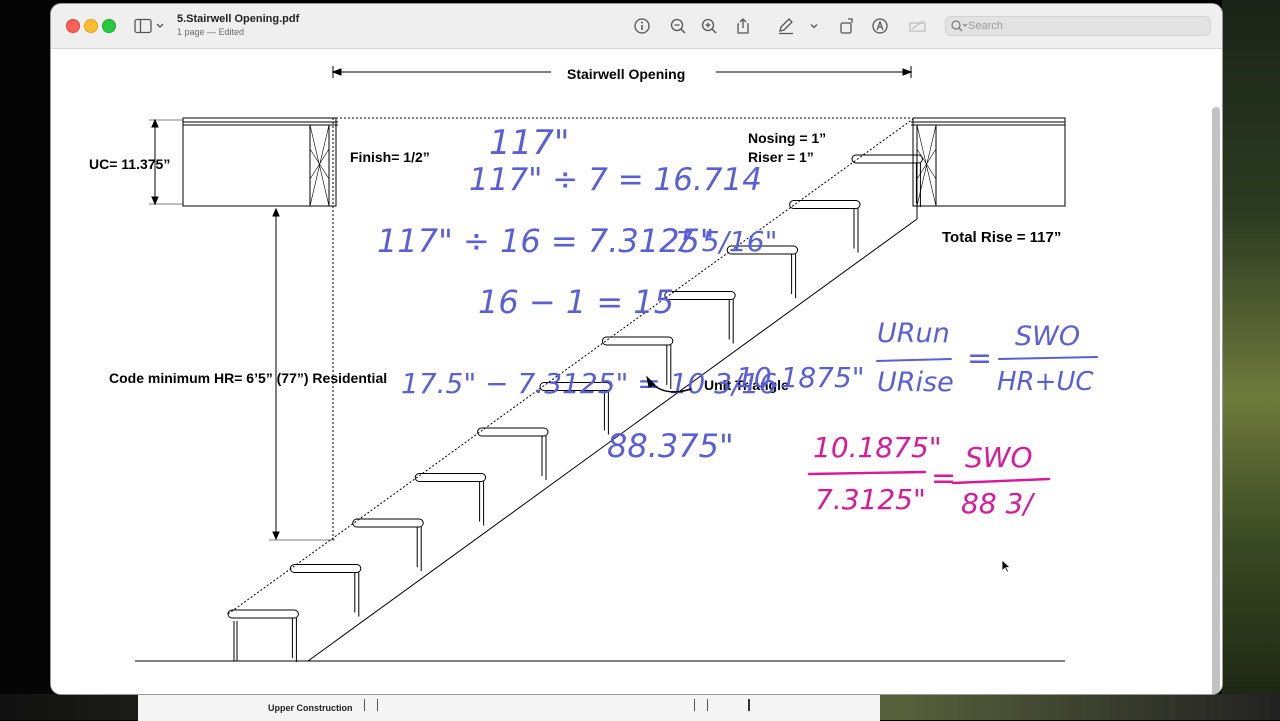  I want to click on markup-circle-icon, so click(880, 26).